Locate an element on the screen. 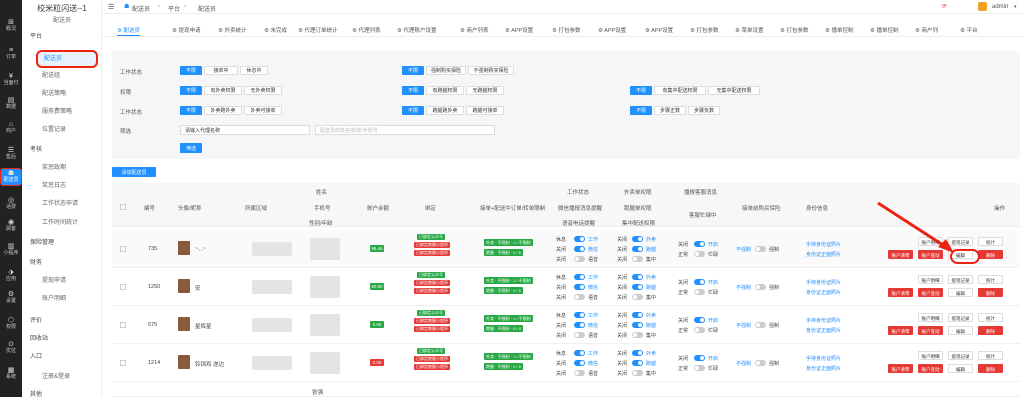 The height and width of the screenshot is (400, 1024). chevron-down-icon: ▾ is located at coordinates (1015, 7).